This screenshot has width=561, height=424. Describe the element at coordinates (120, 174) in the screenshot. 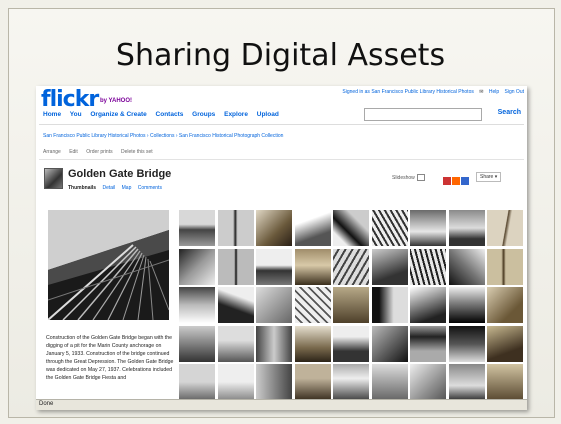

I see `set-title: Golden Gate Bridge` at that location.